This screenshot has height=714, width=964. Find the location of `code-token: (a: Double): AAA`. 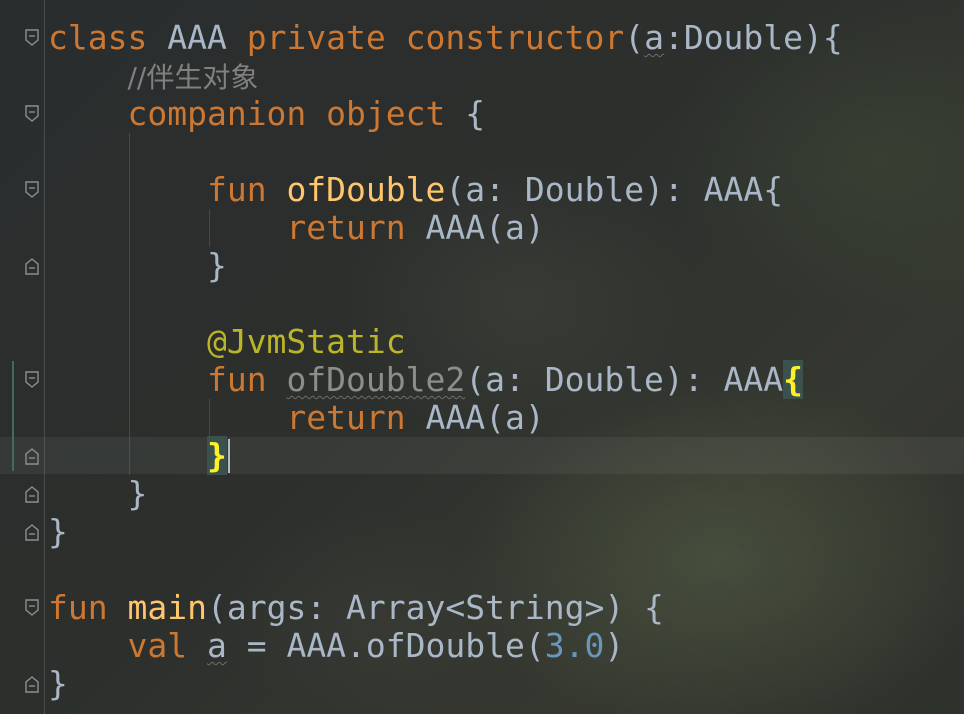

code-token: (a: Double): AAA is located at coordinates (624, 379).